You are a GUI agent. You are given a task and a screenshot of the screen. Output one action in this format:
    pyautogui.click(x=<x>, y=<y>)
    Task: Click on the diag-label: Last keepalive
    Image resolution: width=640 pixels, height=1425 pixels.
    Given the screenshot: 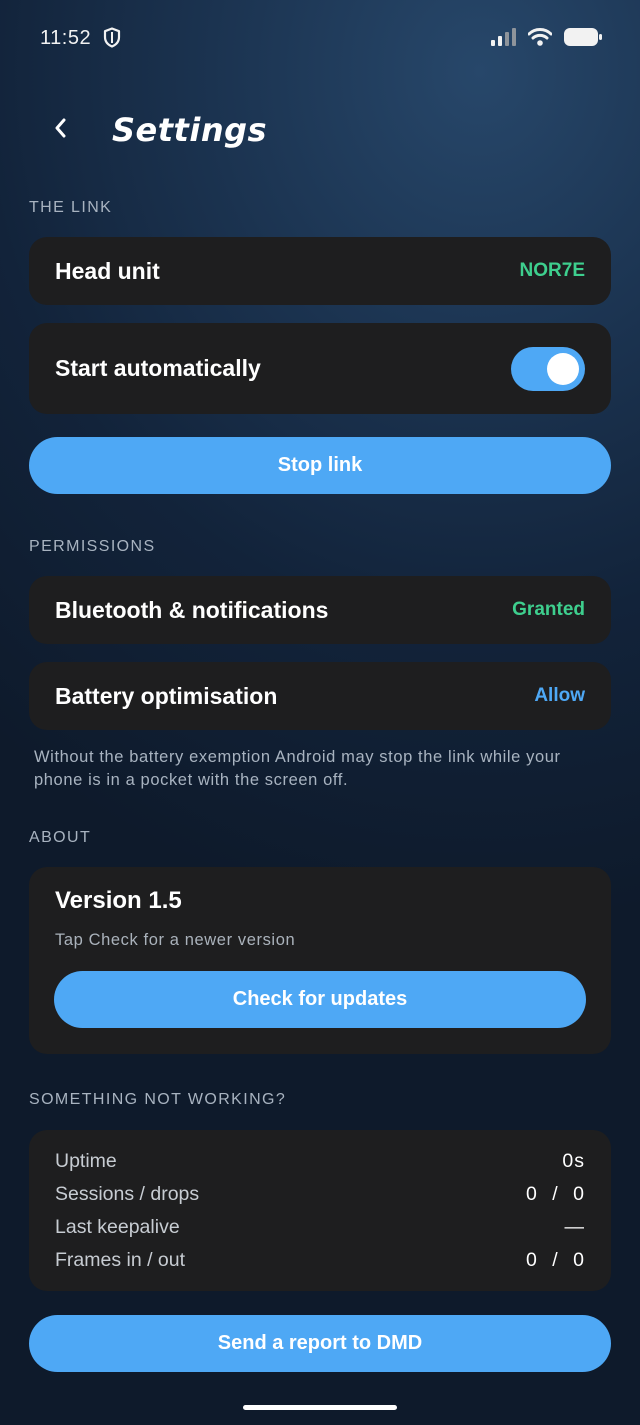 What is the action you would take?
    pyautogui.click(x=117, y=1227)
    